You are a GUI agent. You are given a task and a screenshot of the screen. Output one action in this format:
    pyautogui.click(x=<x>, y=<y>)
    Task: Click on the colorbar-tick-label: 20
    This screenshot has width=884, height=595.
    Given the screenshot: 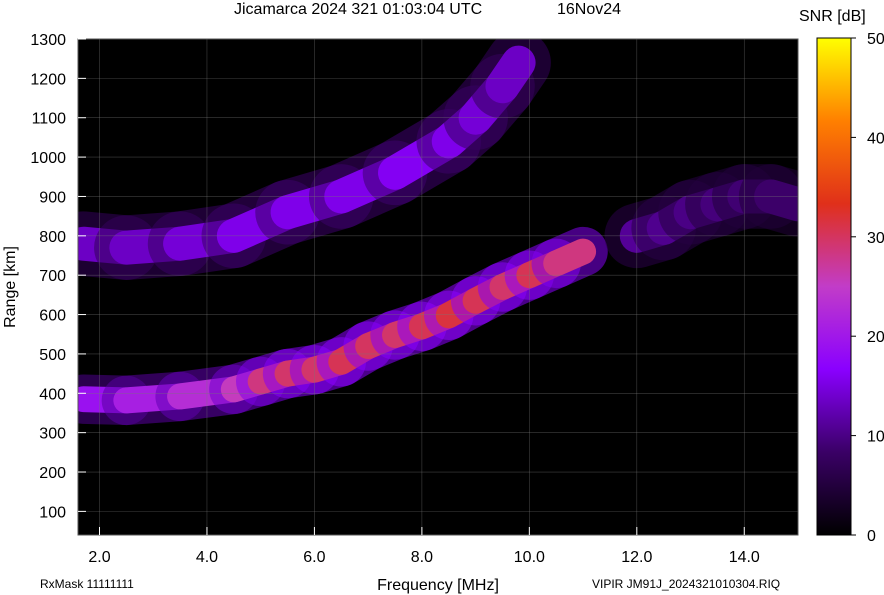 What is the action you would take?
    pyautogui.click(x=875, y=337)
    